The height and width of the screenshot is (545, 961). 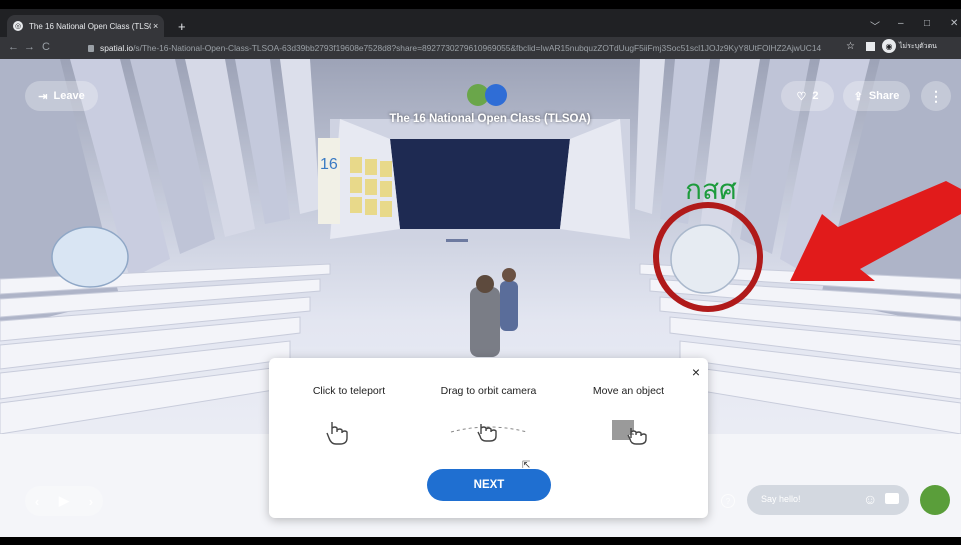 I want to click on hint-label-orbit: Drag to orbit camera, so click(x=488, y=391).